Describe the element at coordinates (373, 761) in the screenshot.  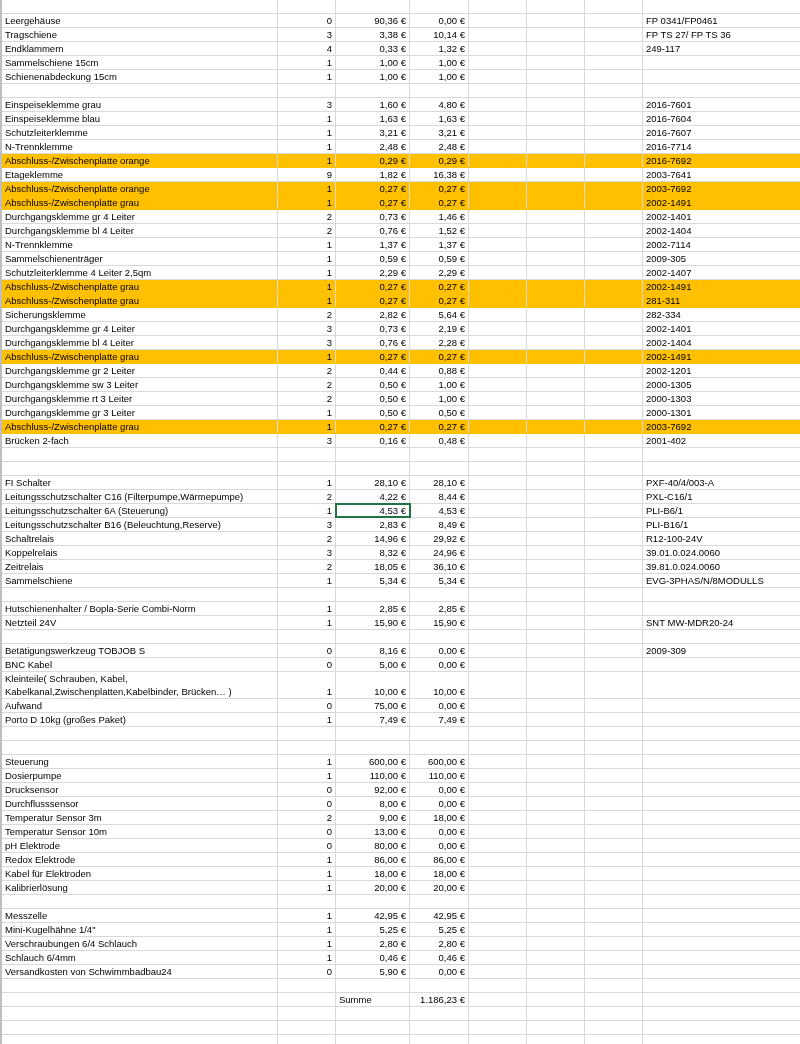
I see `table-cell: 600,00 €` at that location.